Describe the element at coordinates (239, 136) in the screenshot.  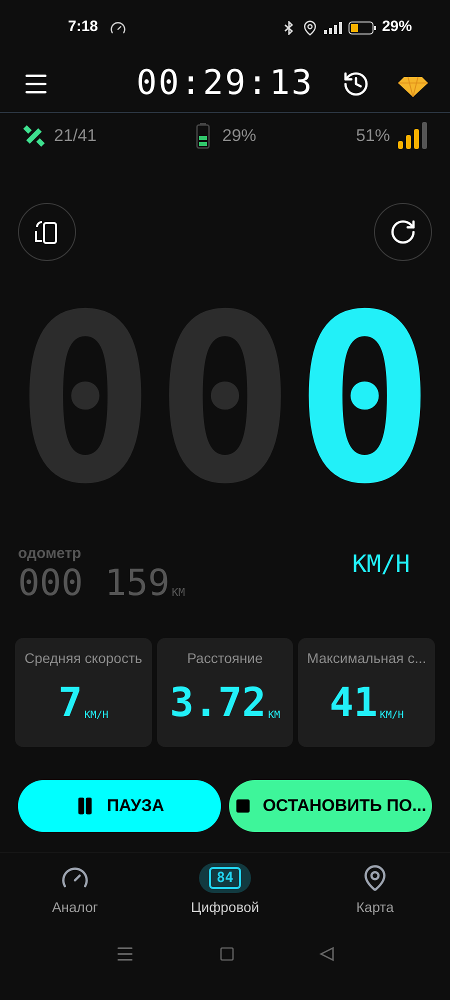
I see `phone-battery-percent: 29%` at that location.